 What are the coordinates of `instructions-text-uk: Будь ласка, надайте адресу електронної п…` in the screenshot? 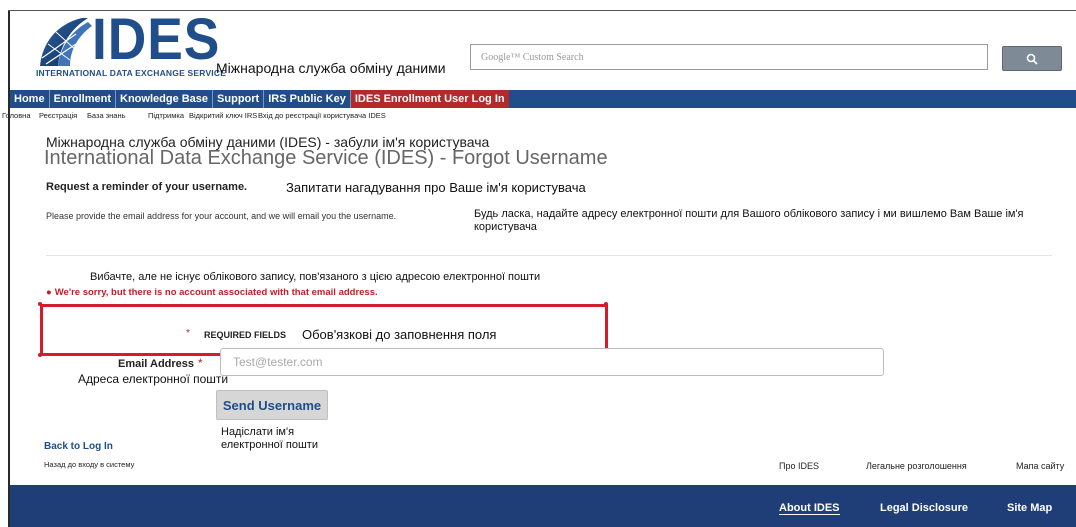 It's located at (749, 220).